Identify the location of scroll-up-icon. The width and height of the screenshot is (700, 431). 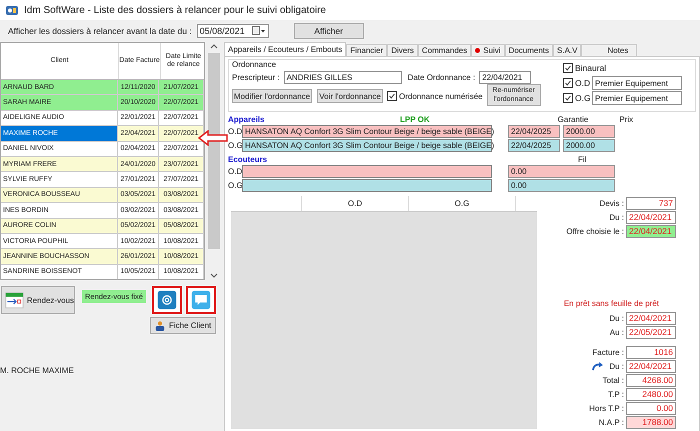
(214, 46).